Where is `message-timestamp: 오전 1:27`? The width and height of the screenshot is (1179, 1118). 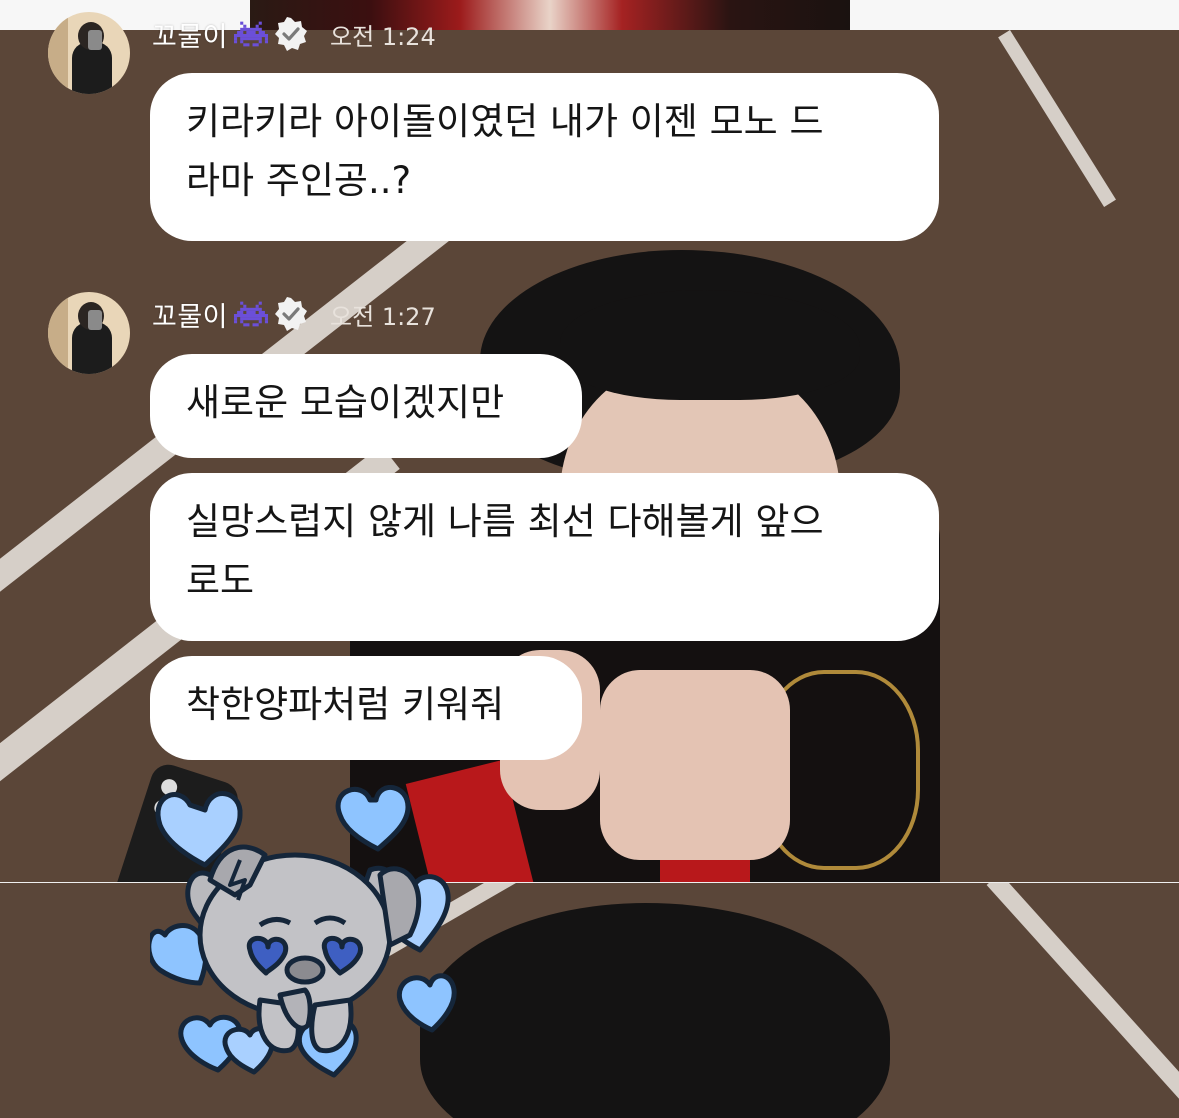
message-timestamp: 오전 1:27 is located at coordinates (383, 316).